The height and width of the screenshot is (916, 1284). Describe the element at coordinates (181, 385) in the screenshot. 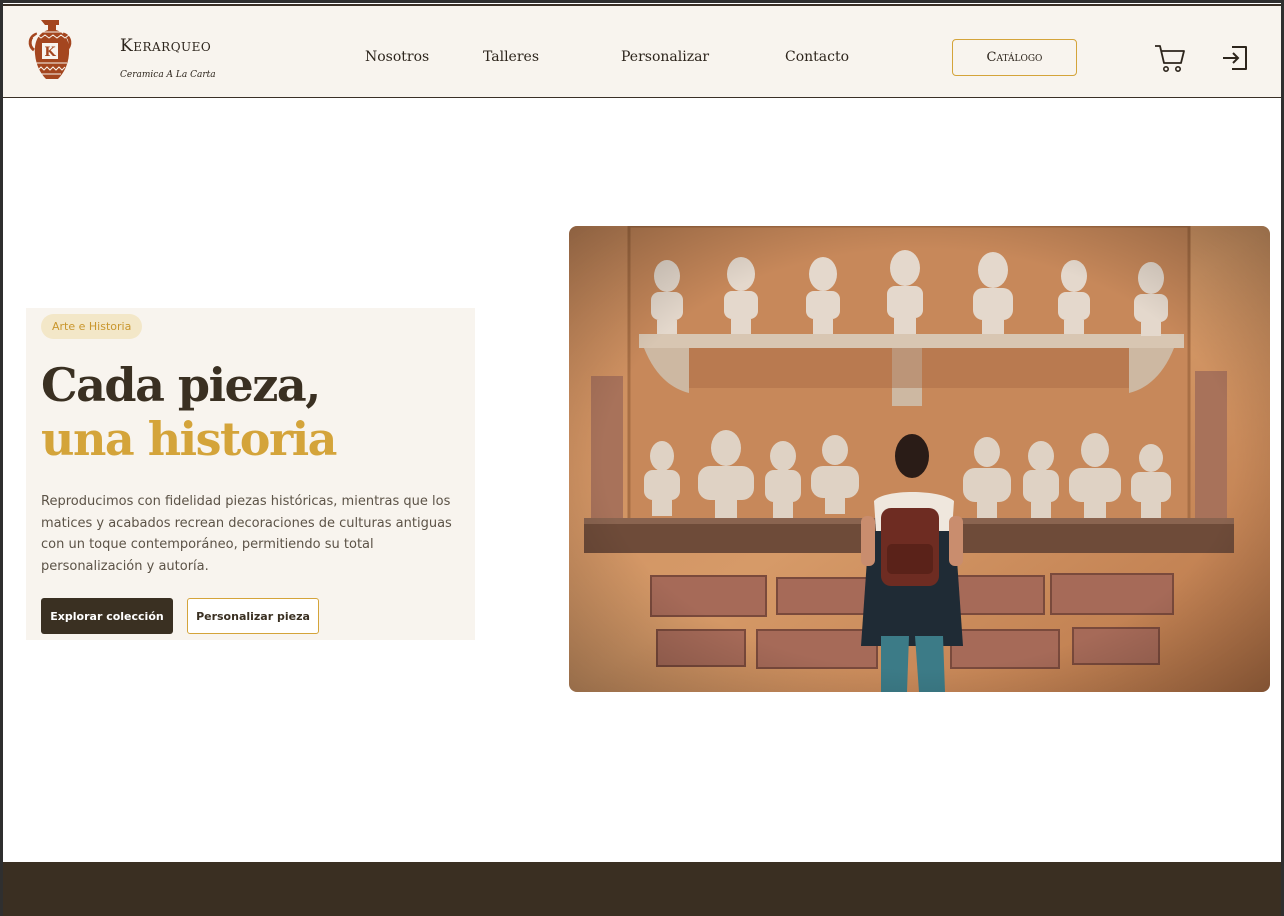

I see `hero-title-line1: Cada pieza,` at that location.